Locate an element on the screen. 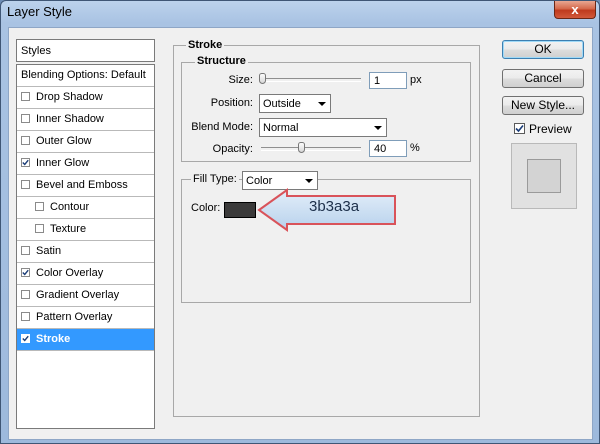 Image resolution: width=600 pixels, height=444 pixels. effect-item-drop-shadow: Drop Shadow is located at coordinates (85, 98).